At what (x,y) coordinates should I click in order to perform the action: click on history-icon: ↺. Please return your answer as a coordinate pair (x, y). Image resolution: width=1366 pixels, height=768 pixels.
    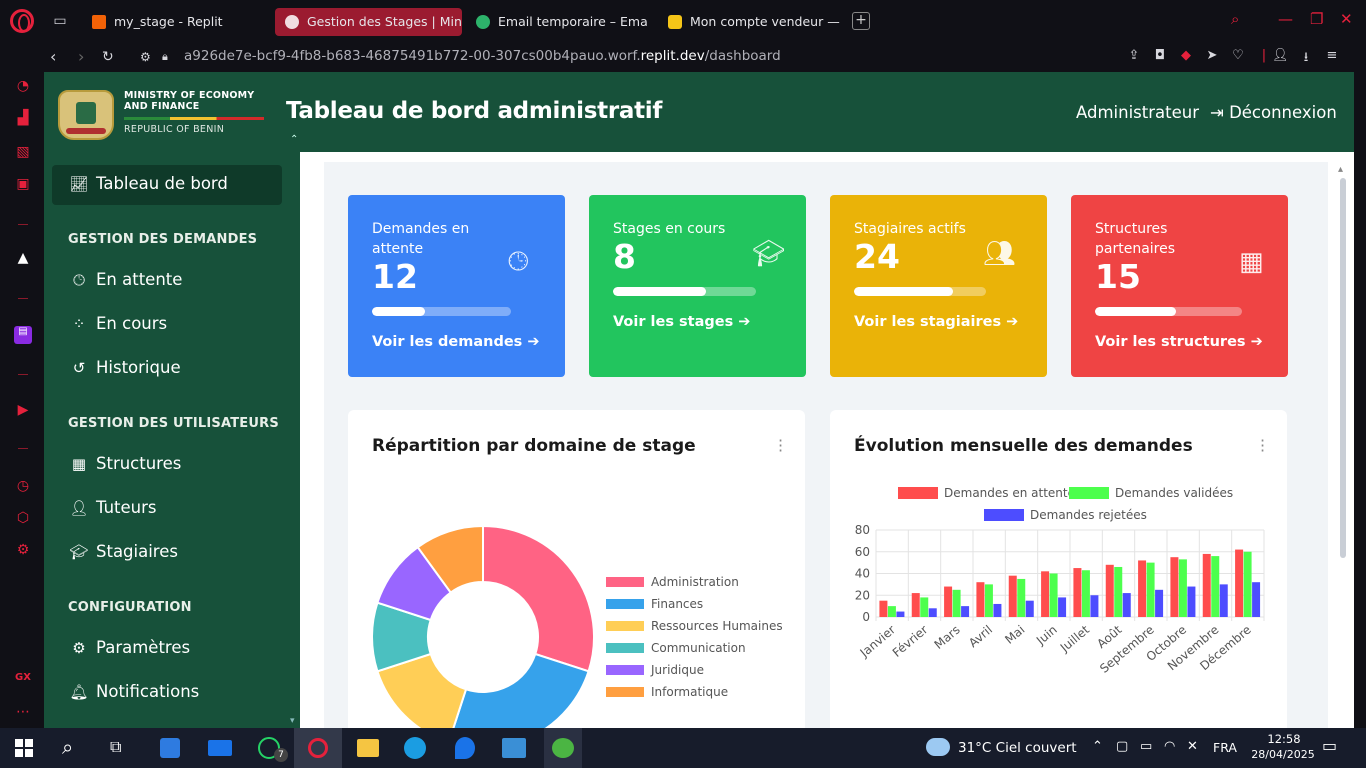
    Looking at the image, I should click on (79, 368).